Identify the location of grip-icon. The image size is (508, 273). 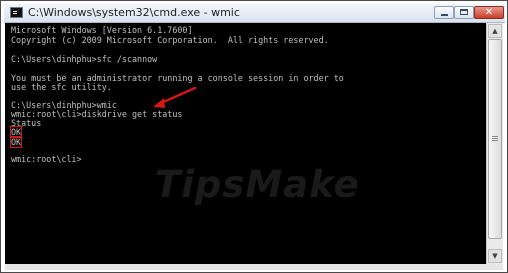
(495, 136).